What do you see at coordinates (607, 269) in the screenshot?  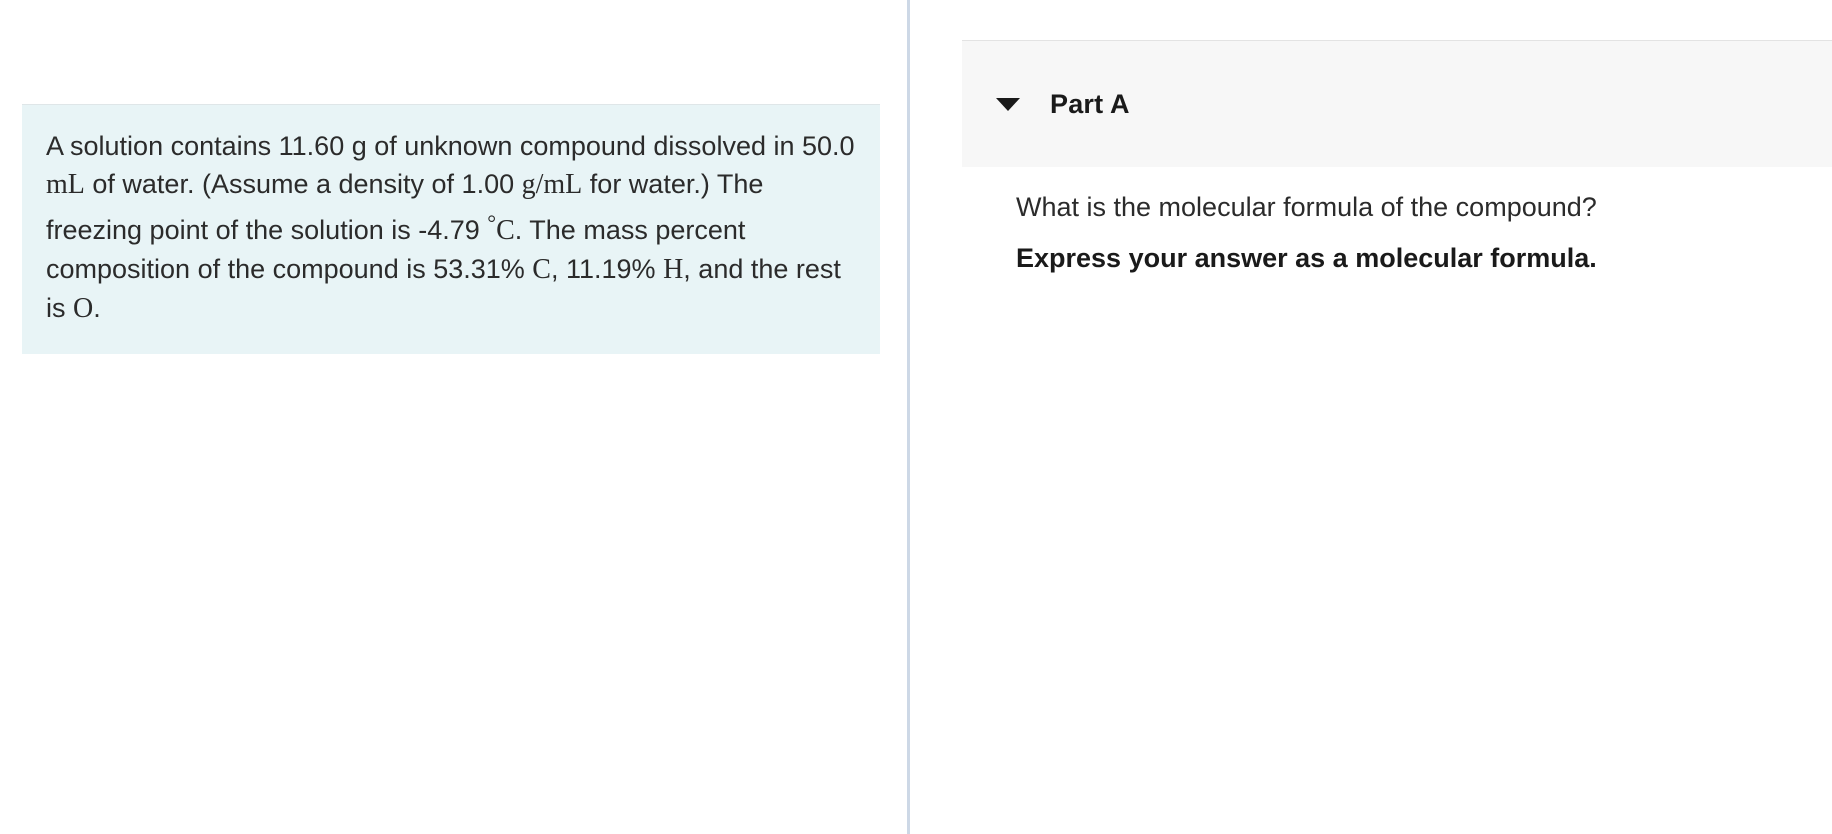 I see `problem-text-part-5: , 11.19%` at bounding box center [607, 269].